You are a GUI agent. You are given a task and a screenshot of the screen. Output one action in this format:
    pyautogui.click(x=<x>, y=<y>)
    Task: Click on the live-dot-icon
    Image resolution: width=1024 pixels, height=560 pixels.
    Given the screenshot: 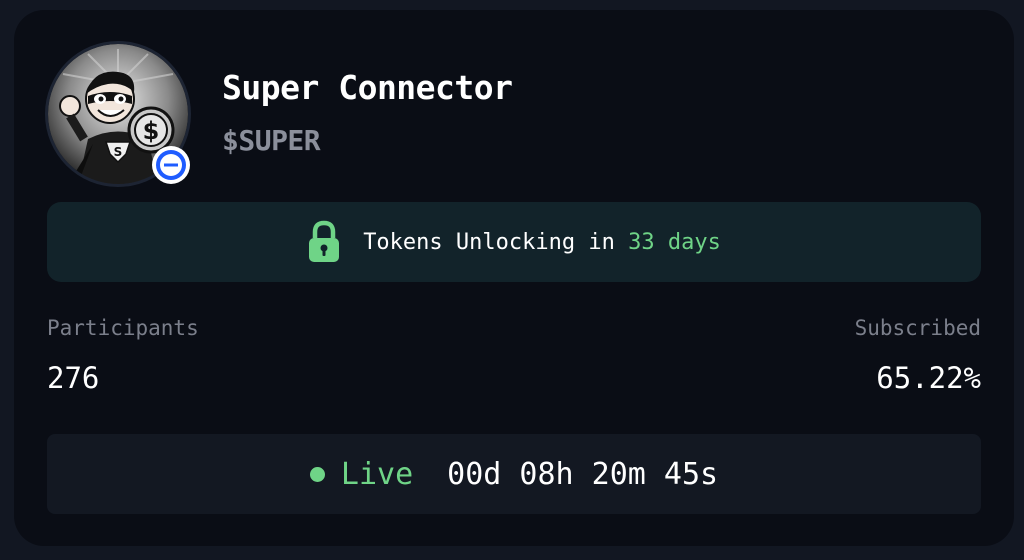 What is the action you would take?
    pyautogui.click(x=317, y=474)
    